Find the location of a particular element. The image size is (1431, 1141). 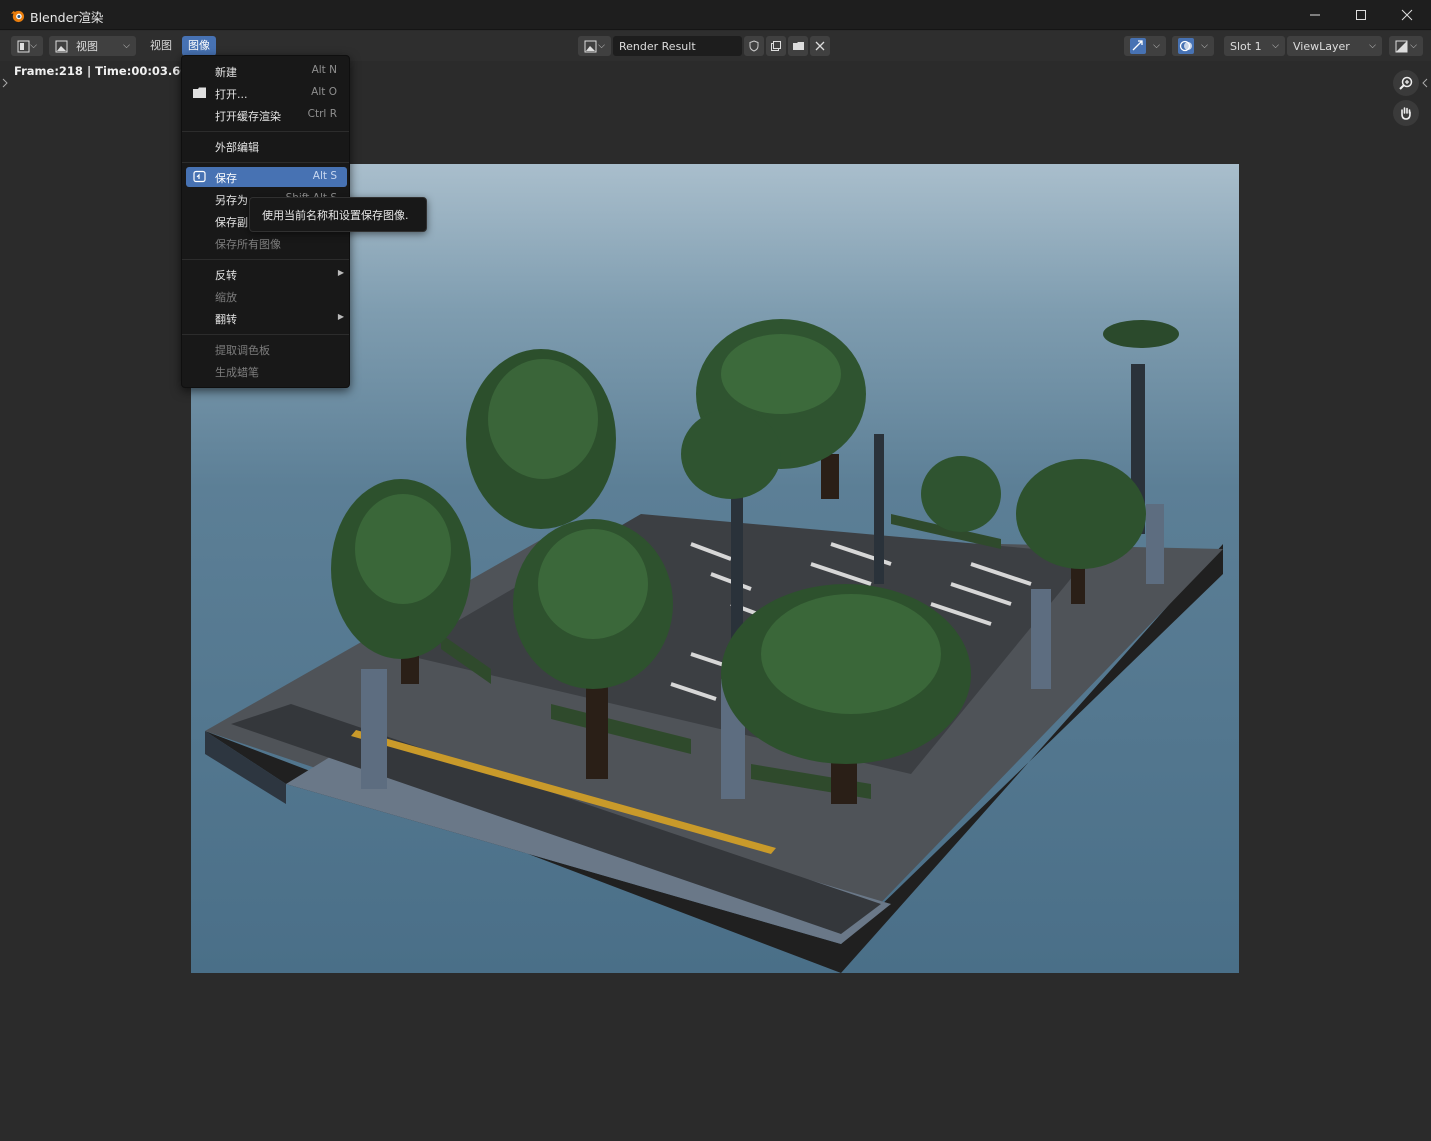

menu-image: 图像 is located at coordinates (199, 46).